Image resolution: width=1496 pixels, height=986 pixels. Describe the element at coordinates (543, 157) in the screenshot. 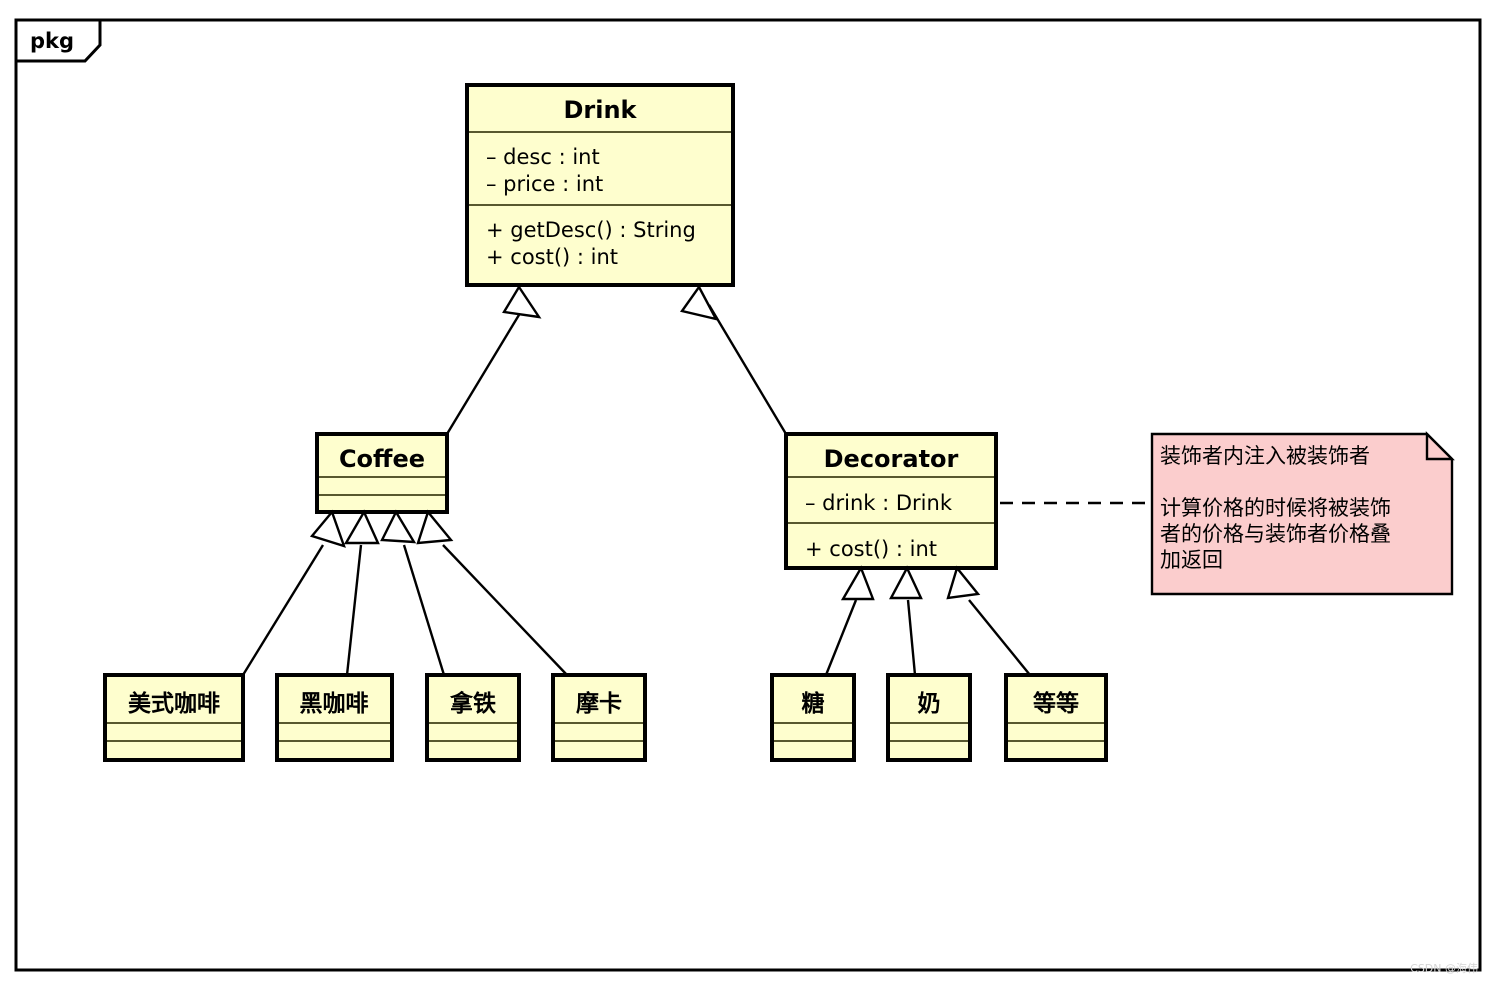

I see `class-drink-attr-0: – desc : int` at that location.